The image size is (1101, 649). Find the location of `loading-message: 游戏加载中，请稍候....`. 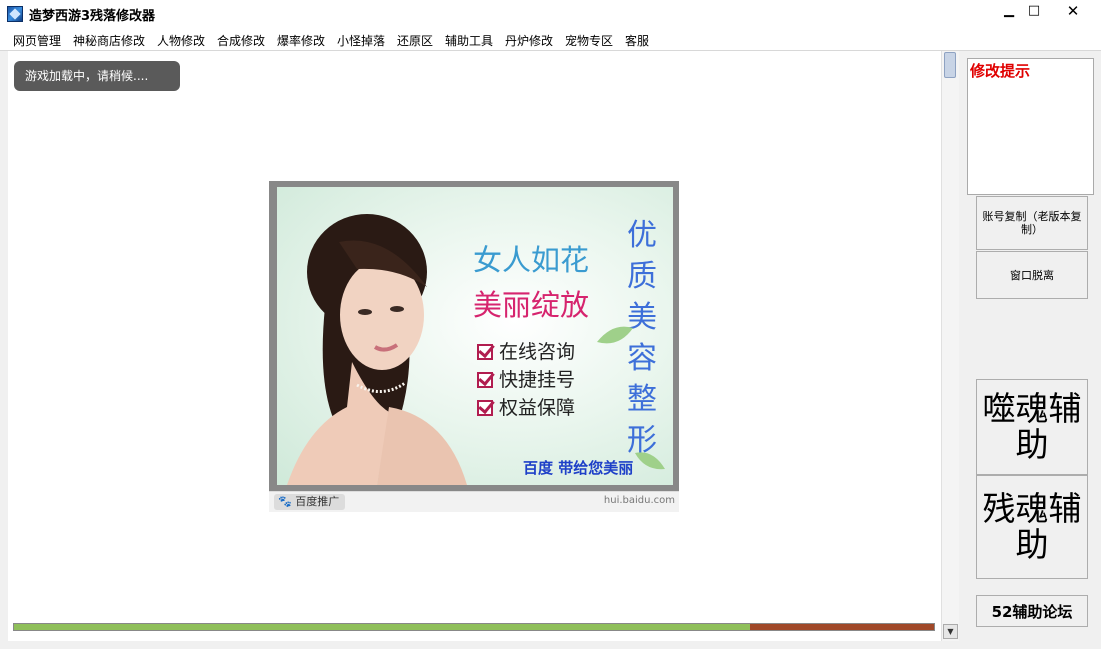

loading-message: 游戏加载中，请稍候.... is located at coordinates (97, 76).